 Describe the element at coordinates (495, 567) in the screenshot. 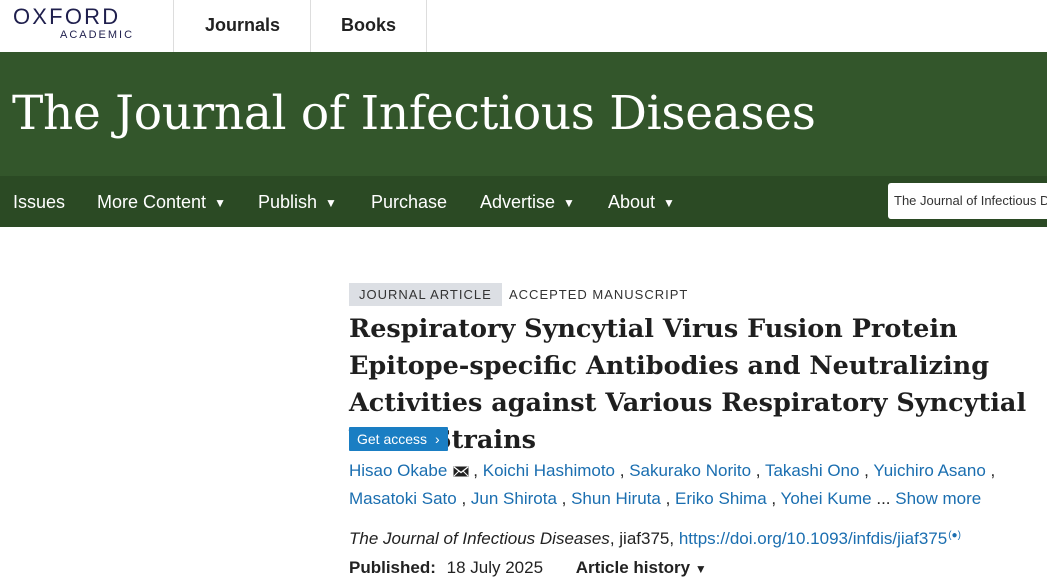

I see `published-date: 18 July 2025` at that location.